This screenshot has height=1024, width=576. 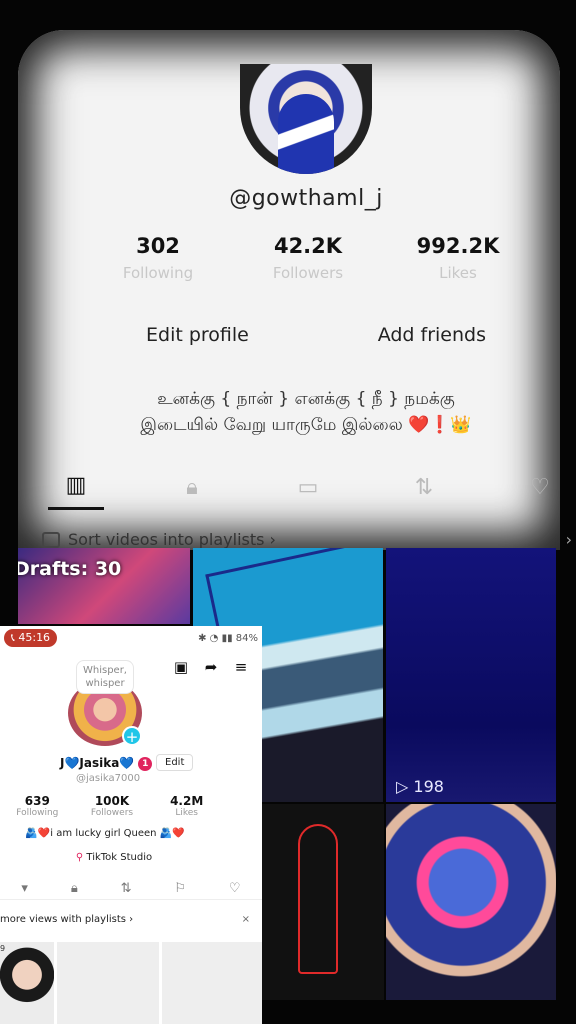 What do you see at coordinates (37, 801) in the screenshot?
I see `stat-value: 639` at bounding box center [37, 801].